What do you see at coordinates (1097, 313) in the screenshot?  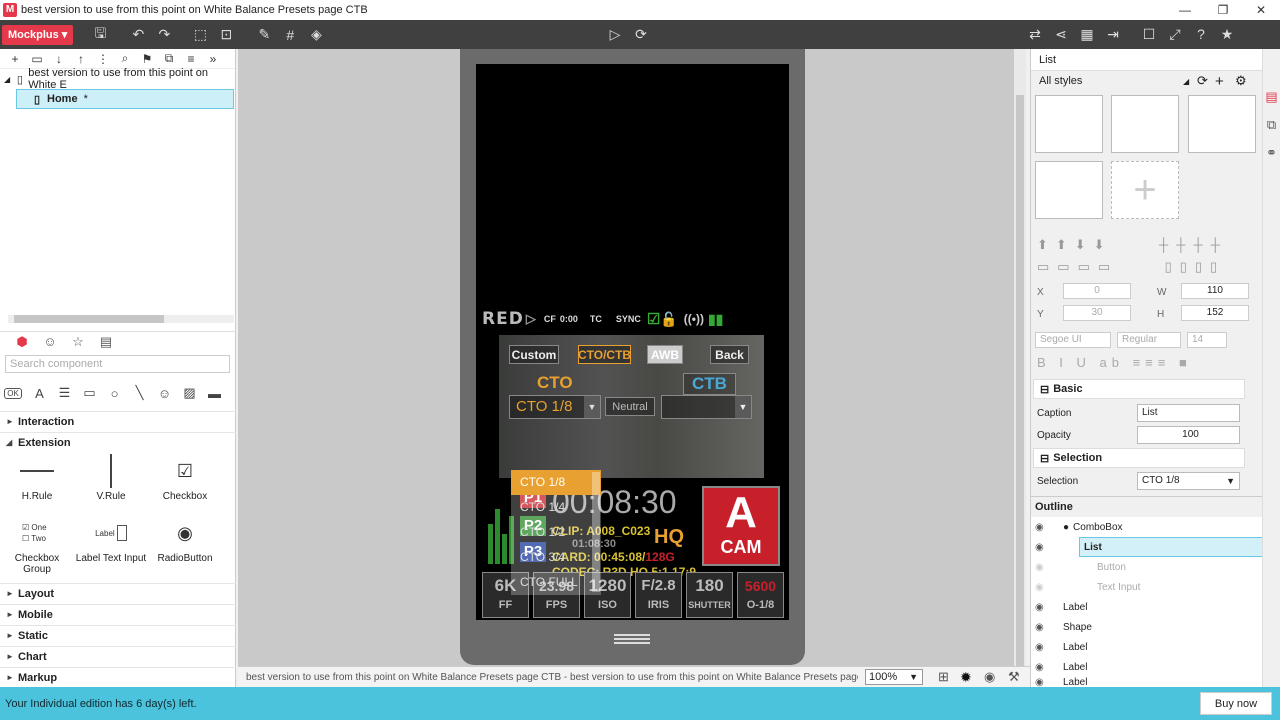 I see `y-input: 30` at bounding box center [1097, 313].